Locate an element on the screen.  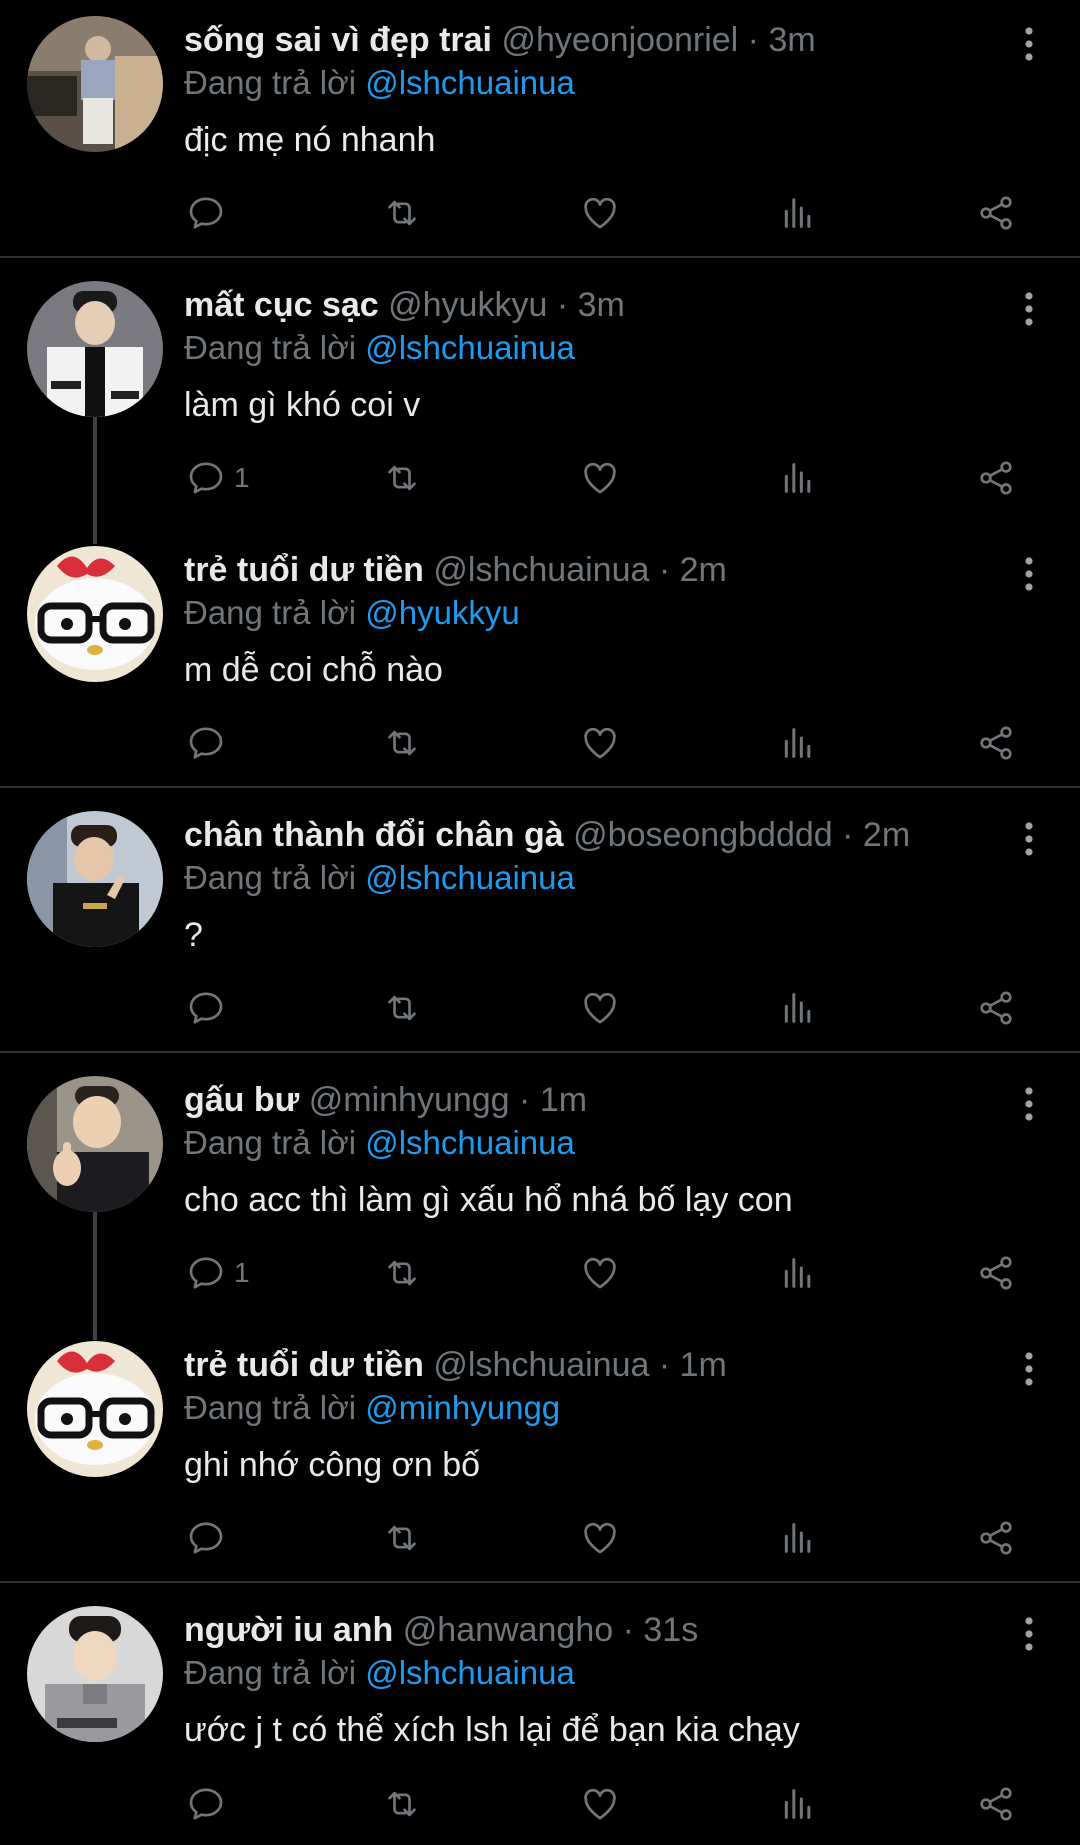
author-name: gấu bư is located at coordinates (241, 1100).